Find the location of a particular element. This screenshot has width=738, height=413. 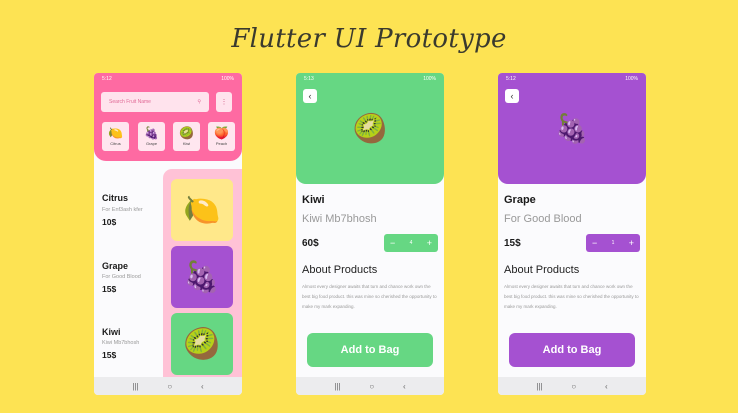

quantity-stepper: − 1 + is located at coordinates (613, 243).